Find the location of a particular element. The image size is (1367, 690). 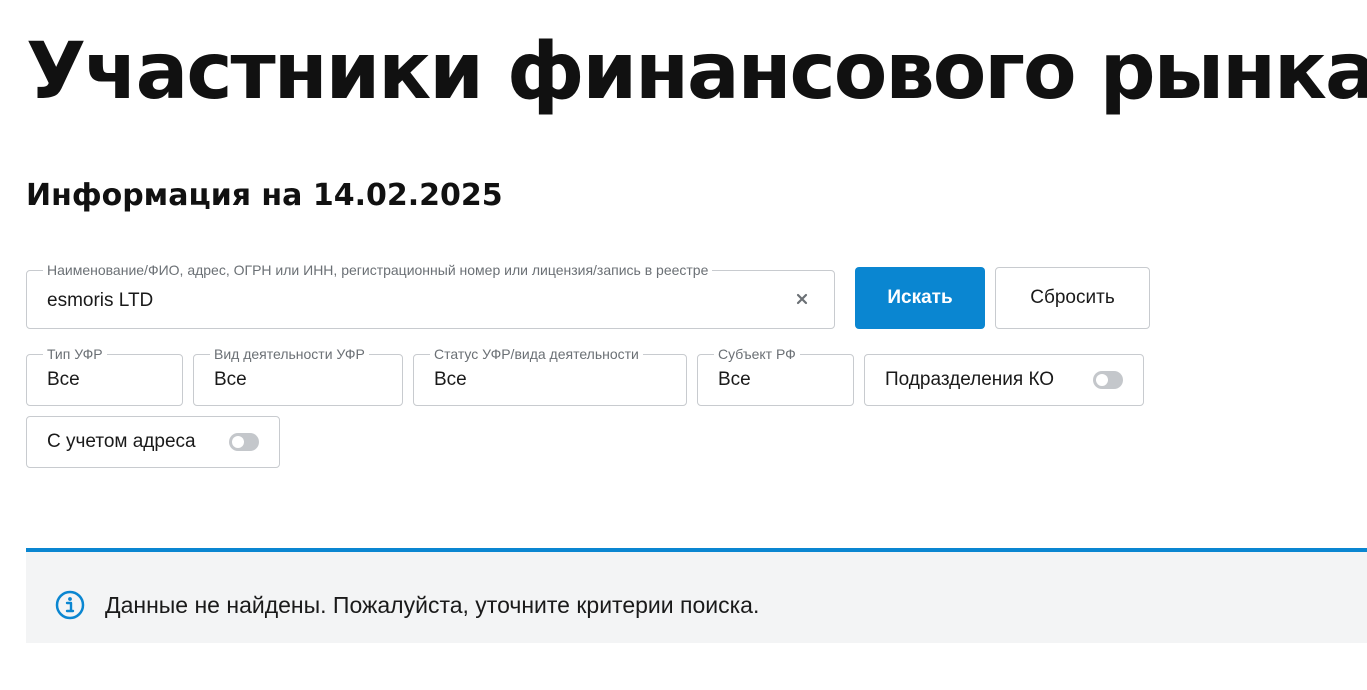

info-date-heading: Информация на 14.02.2025 is located at coordinates (264, 195).